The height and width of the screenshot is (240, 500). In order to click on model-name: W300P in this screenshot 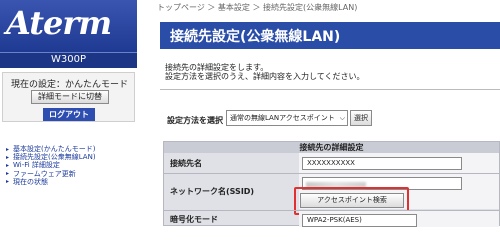, I will do `click(68, 59)`.